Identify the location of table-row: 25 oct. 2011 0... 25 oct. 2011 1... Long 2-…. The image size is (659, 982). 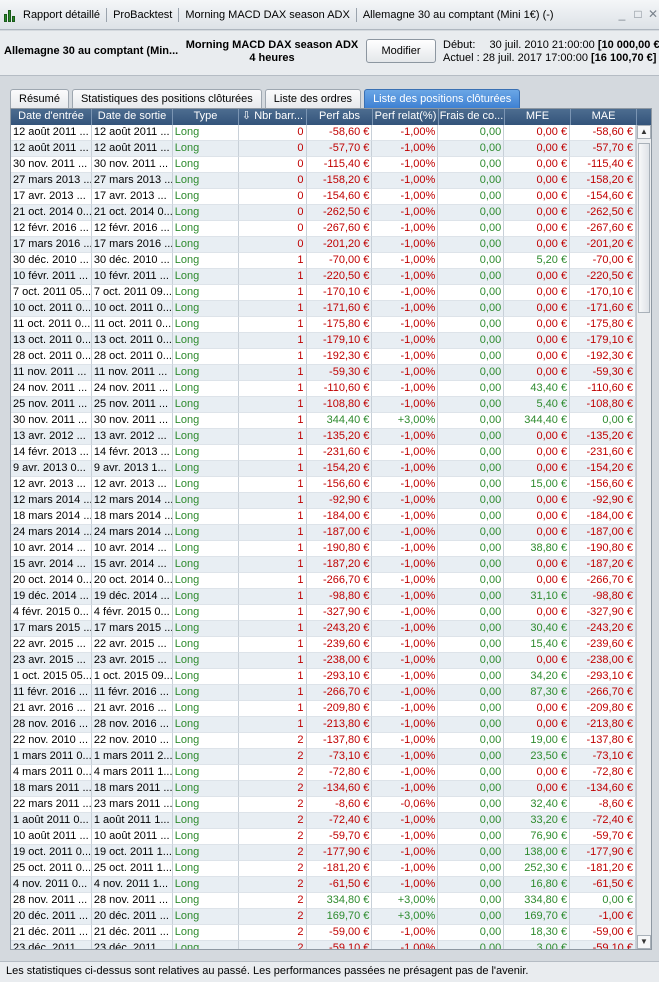
(323, 869).